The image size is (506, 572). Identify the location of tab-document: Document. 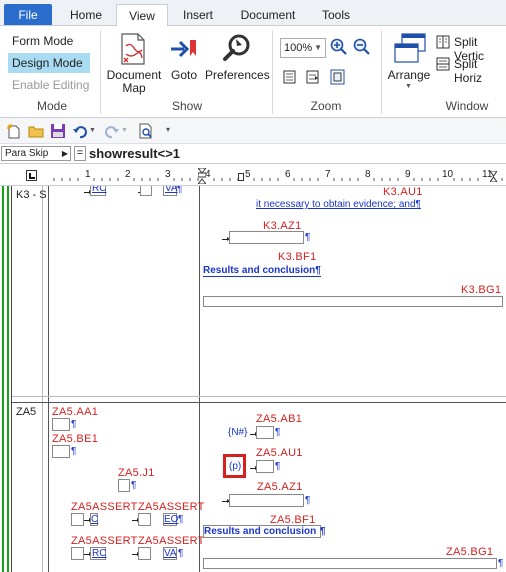
(268, 15).